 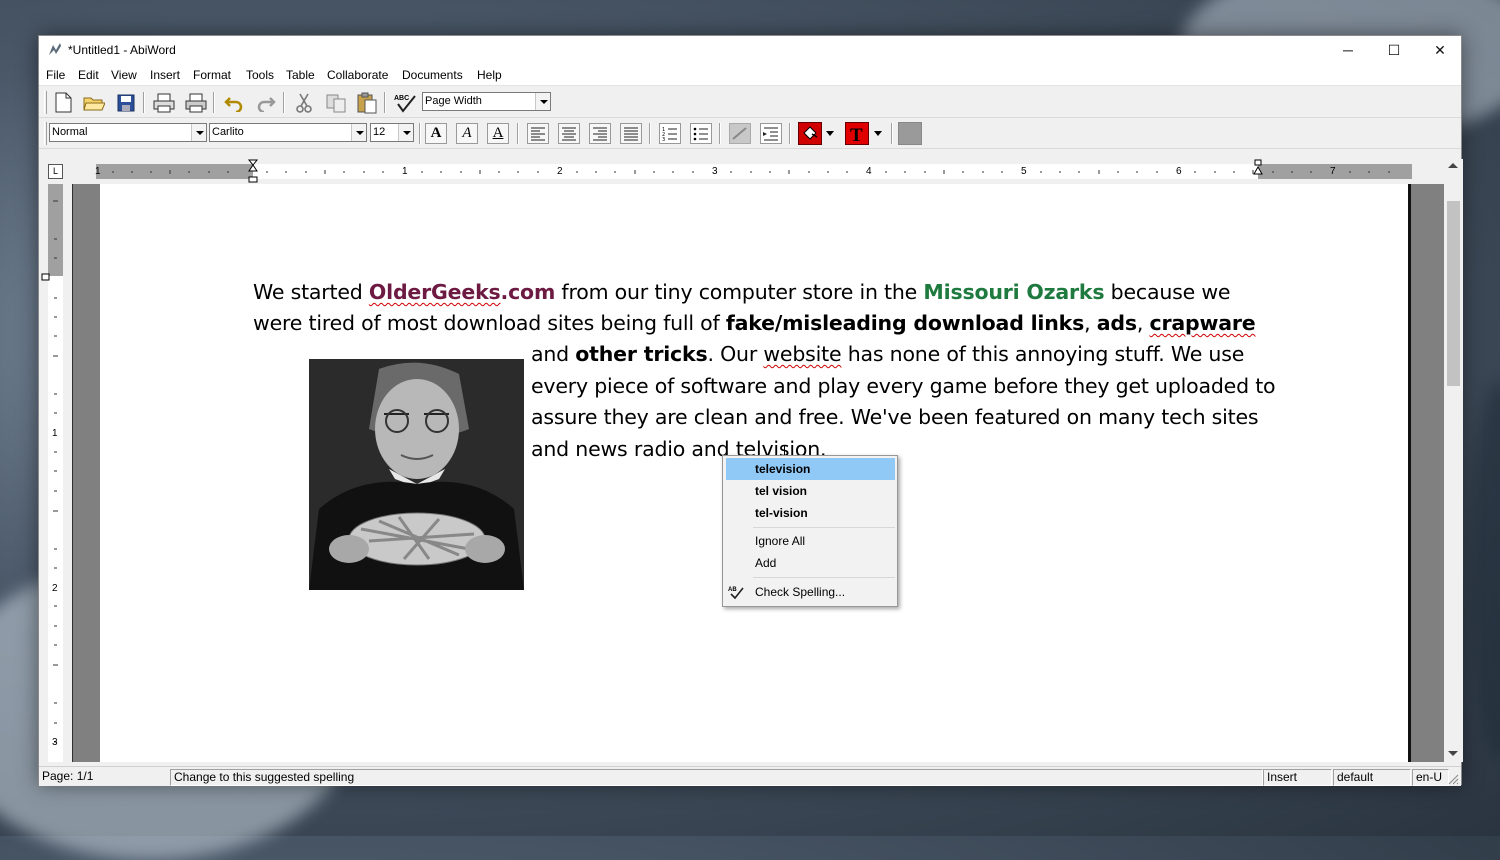 What do you see at coordinates (432, 75) in the screenshot?
I see `menu-documents: Documents` at bounding box center [432, 75].